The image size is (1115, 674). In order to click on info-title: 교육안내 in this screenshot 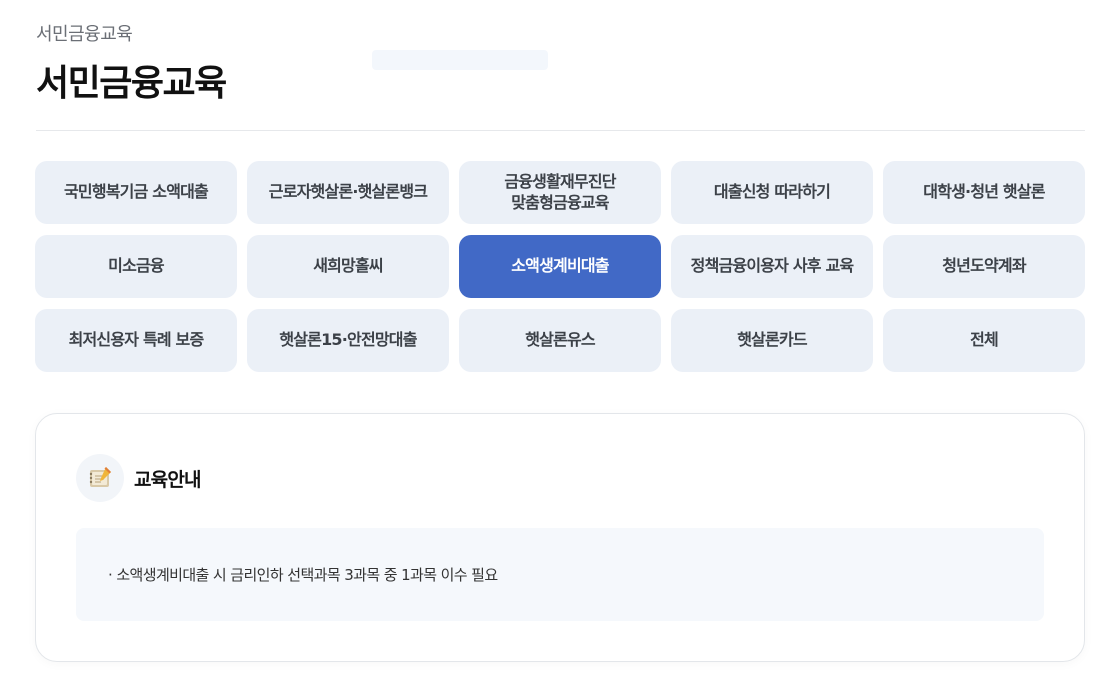, I will do `click(168, 479)`.